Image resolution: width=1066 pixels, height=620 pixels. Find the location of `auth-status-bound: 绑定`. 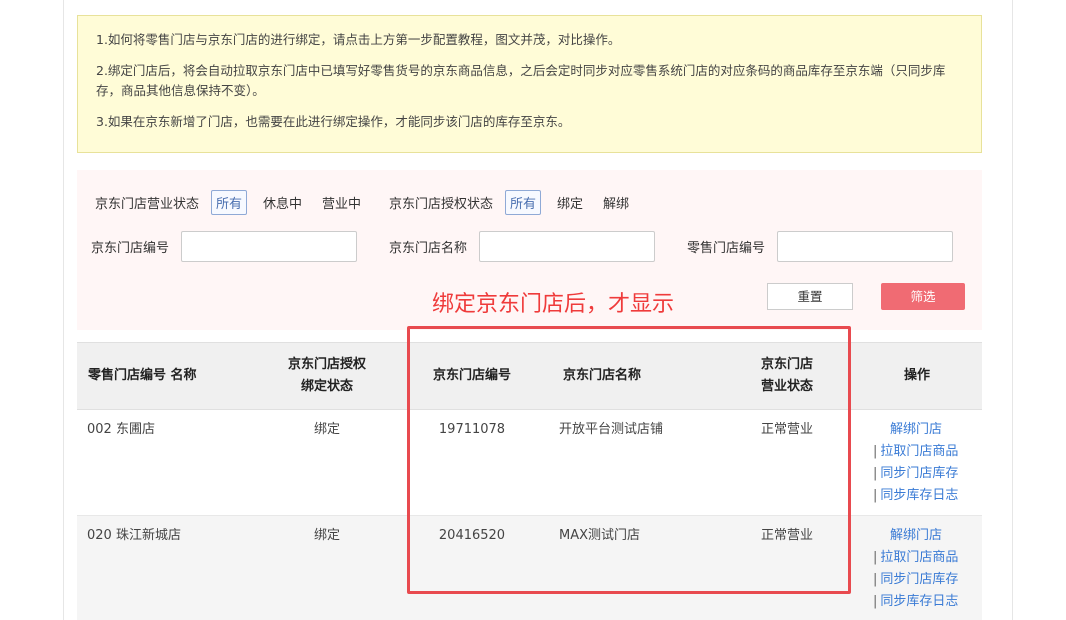

auth-status-bound: 绑定 is located at coordinates (570, 202).